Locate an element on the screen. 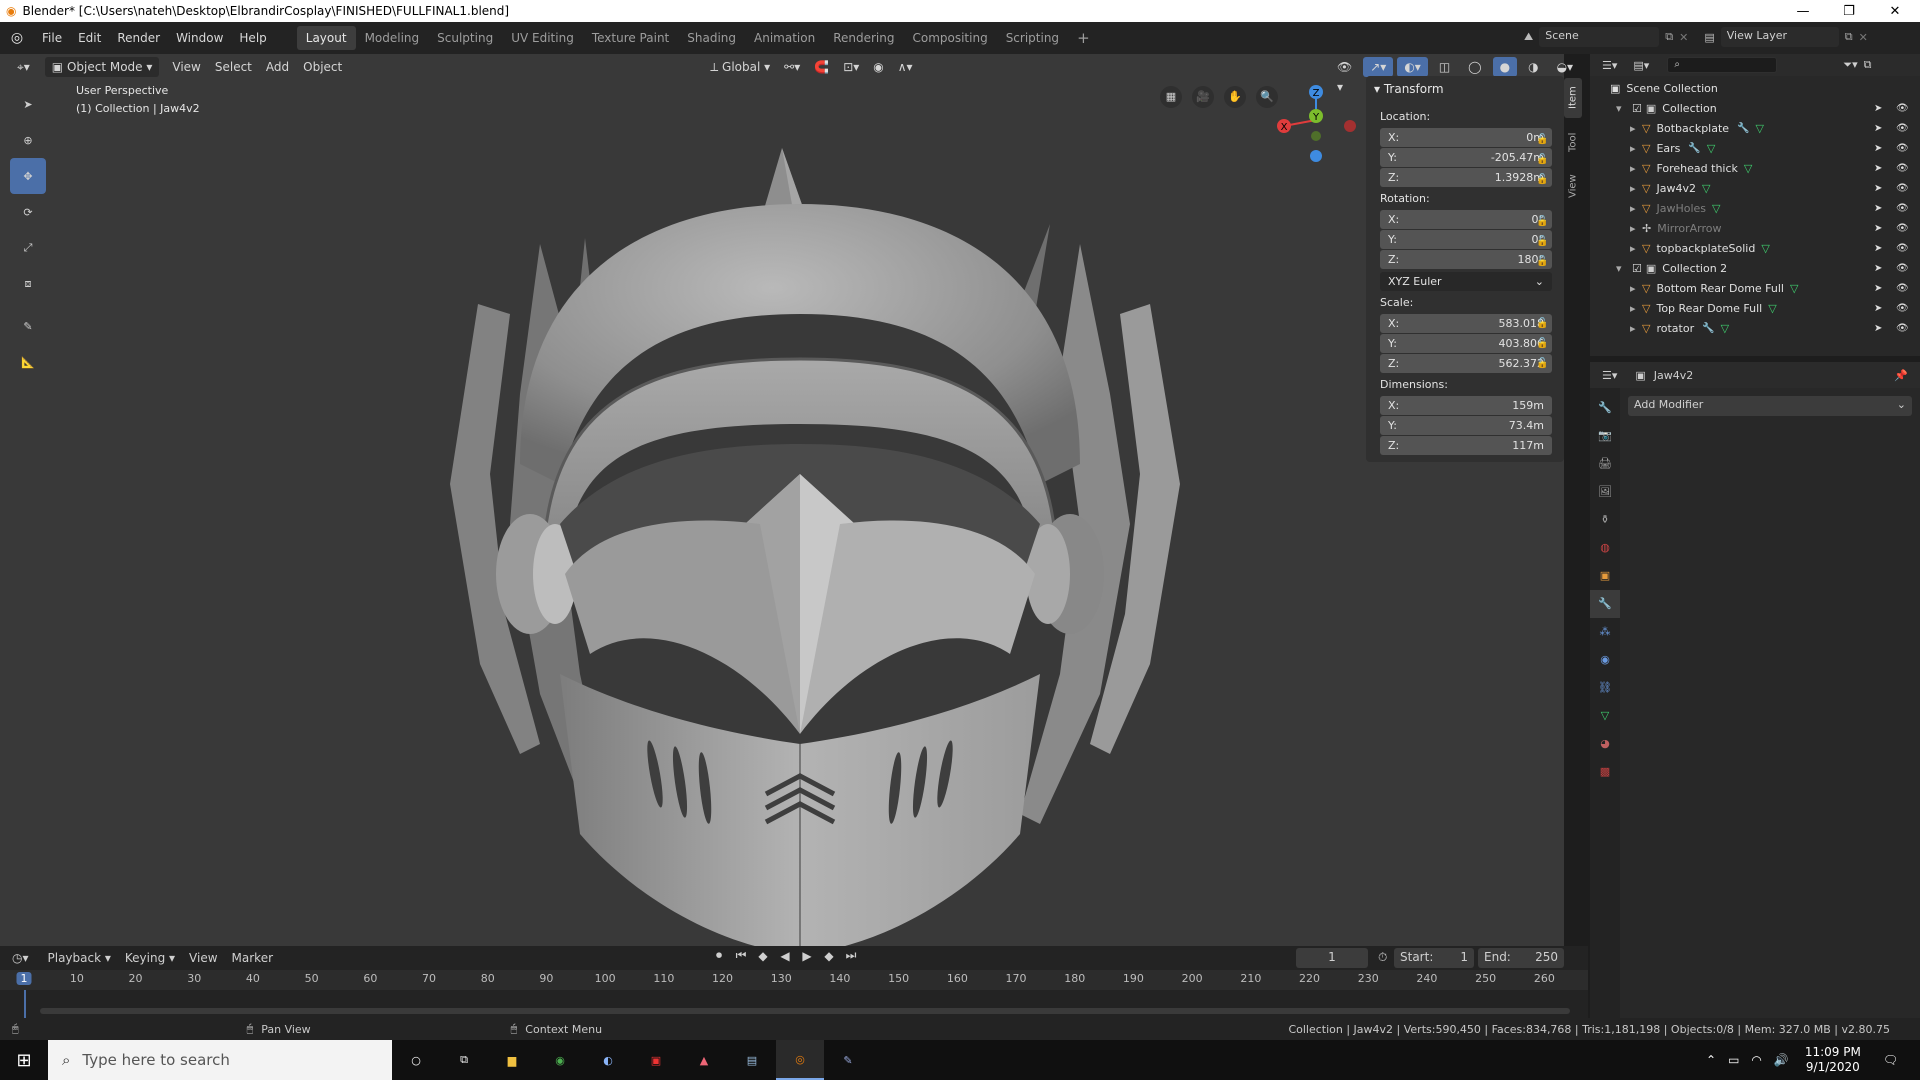 The height and width of the screenshot is (1080, 1920). outliner-type-icon: ☰▾ is located at coordinates (1609, 65).